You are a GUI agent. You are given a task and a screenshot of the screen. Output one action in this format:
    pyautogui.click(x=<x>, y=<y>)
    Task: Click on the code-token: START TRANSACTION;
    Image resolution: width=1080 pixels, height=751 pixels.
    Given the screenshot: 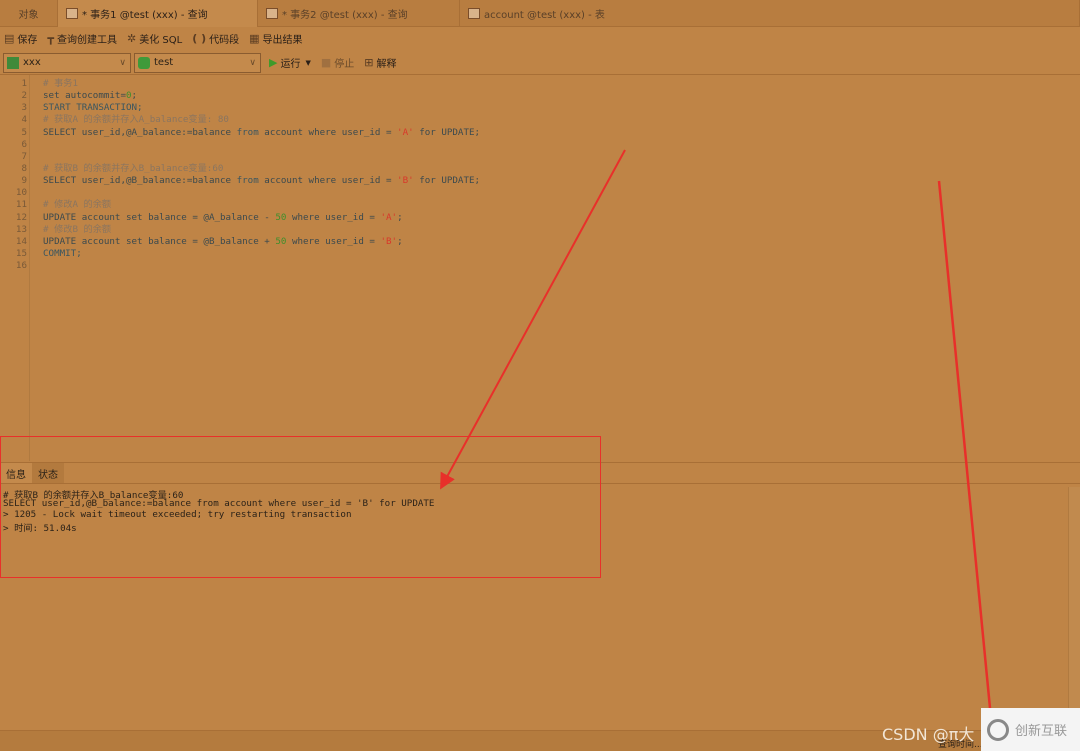 What is the action you would take?
    pyautogui.click(x=93, y=108)
    